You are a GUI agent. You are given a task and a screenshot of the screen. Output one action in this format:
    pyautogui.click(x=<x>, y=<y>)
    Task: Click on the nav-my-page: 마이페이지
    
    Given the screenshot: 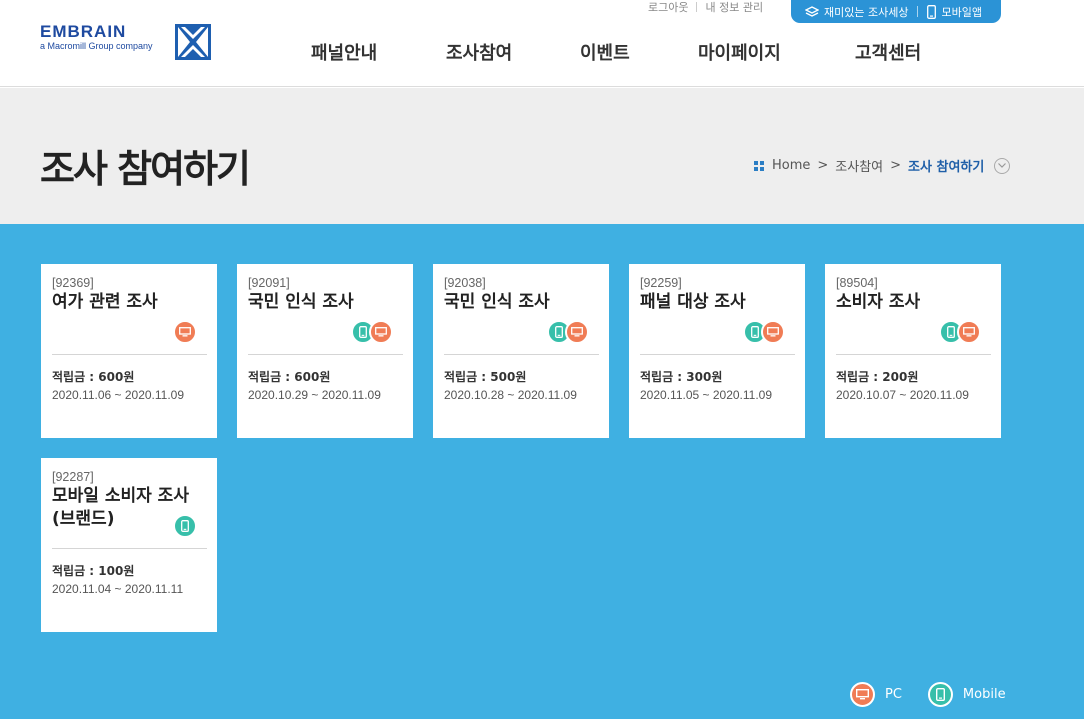 What is the action you would take?
    pyautogui.click(x=739, y=52)
    